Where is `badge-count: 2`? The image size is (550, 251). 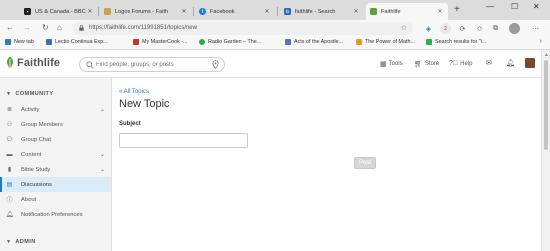 badge-count: 2 is located at coordinates (445, 28).